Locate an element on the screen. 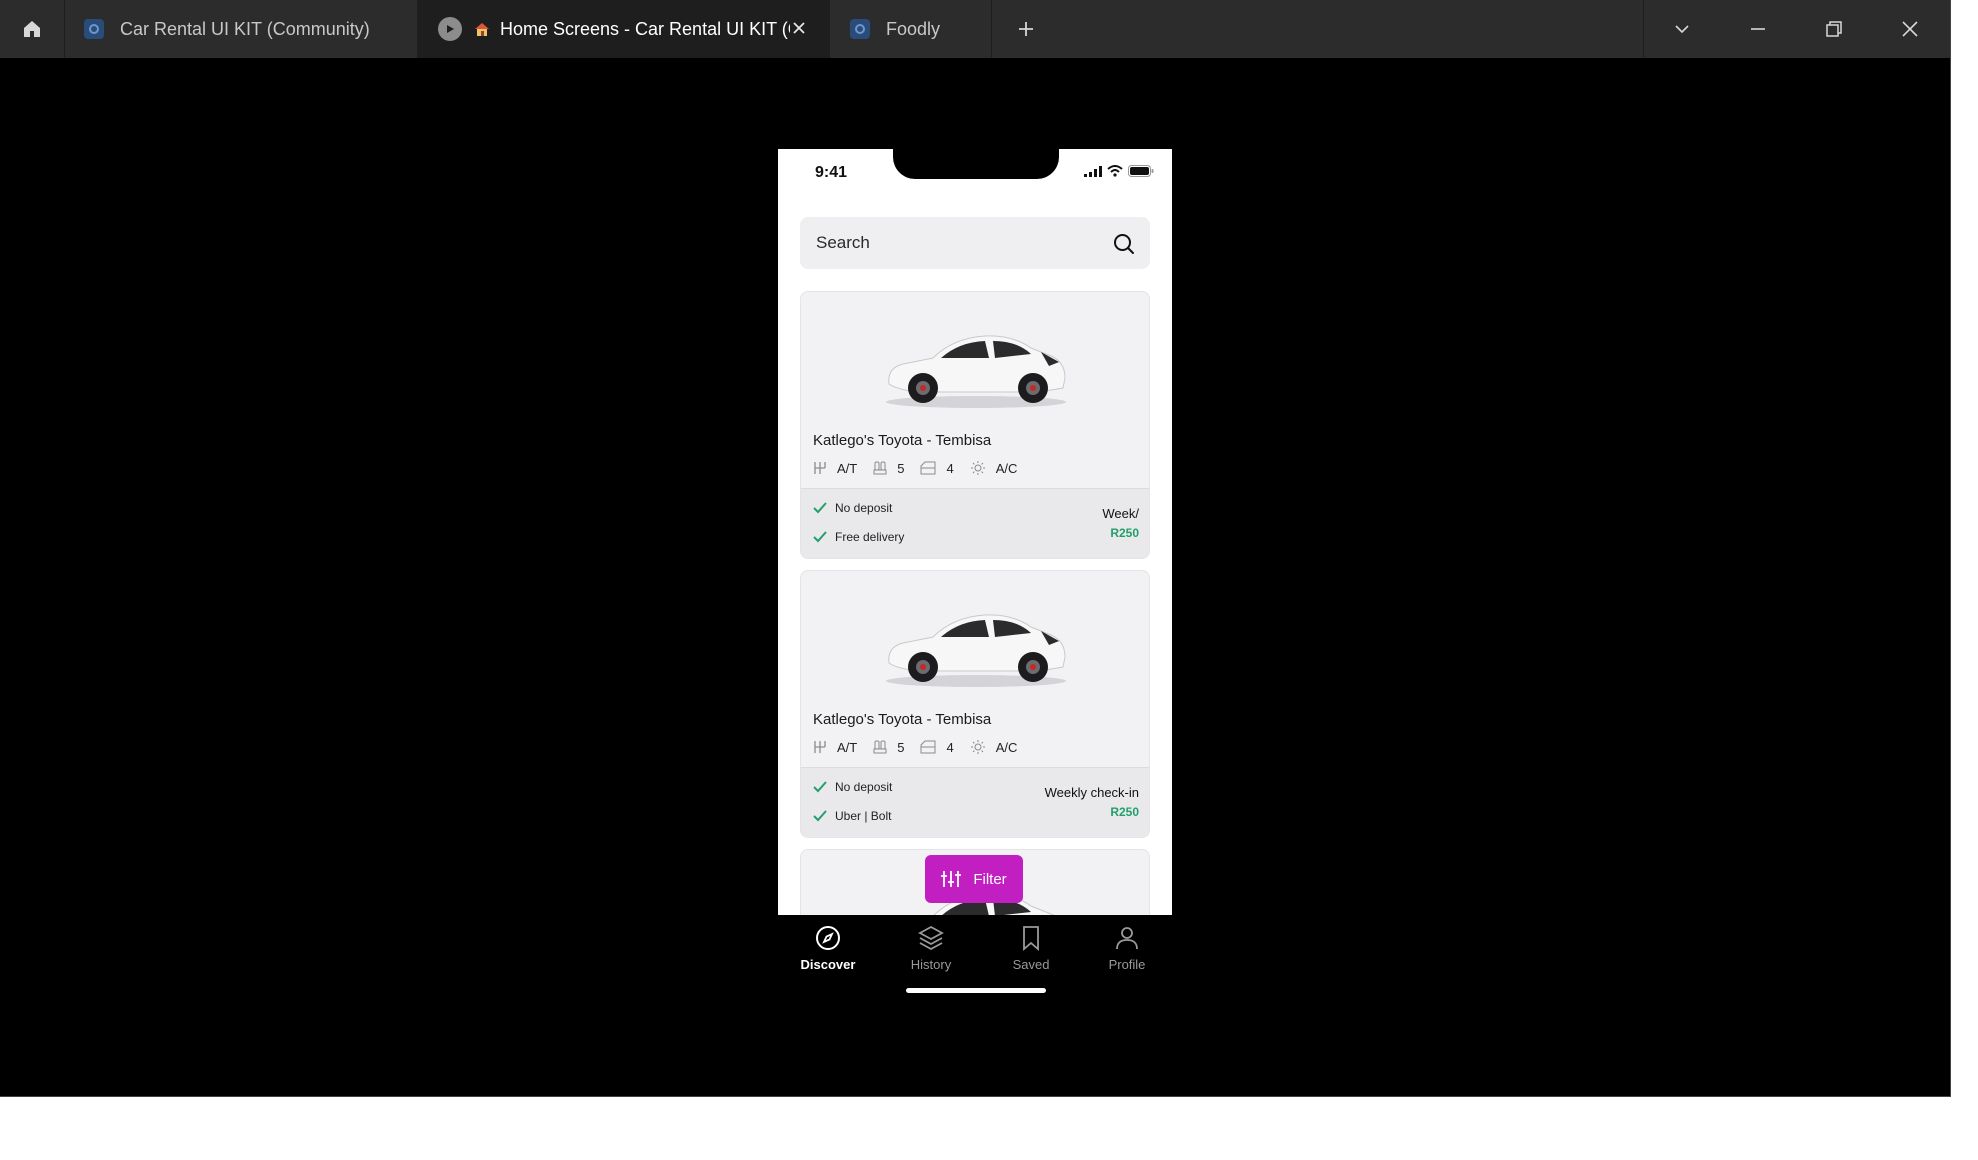 Image resolution: width=1978 pixels, height=1160 pixels. house-emoji-icon is located at coordinates (482, 29).